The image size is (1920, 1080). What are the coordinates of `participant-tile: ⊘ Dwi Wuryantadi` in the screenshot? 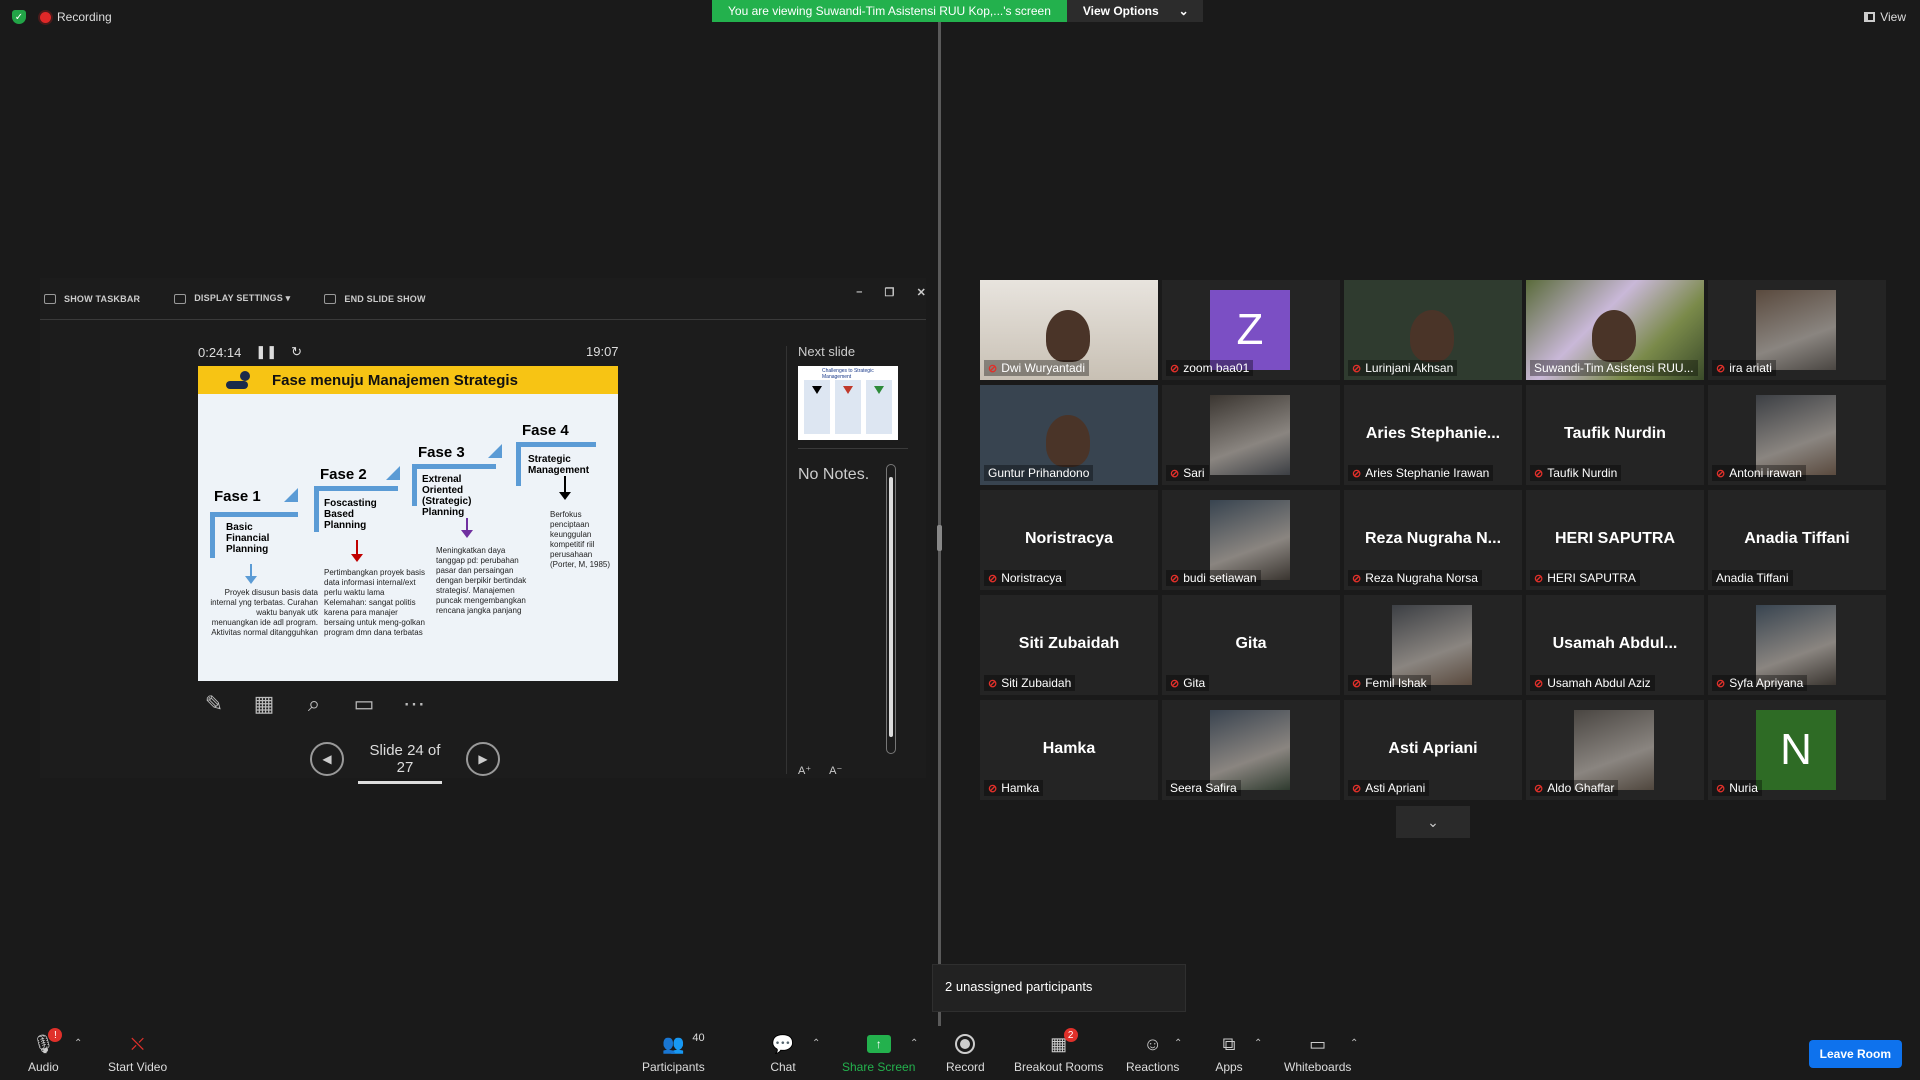 It's located at (1069, 330).